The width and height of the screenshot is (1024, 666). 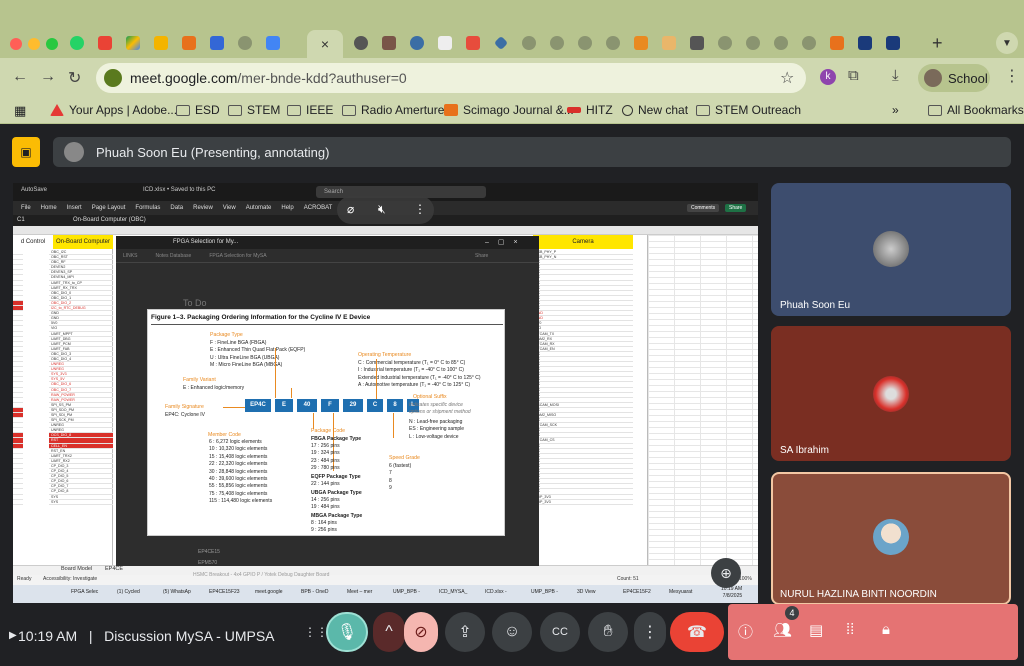 What do you see at coordinates (837, 43) in the screenshot?
I see `tab-gift` at bounding box center [837, 43].